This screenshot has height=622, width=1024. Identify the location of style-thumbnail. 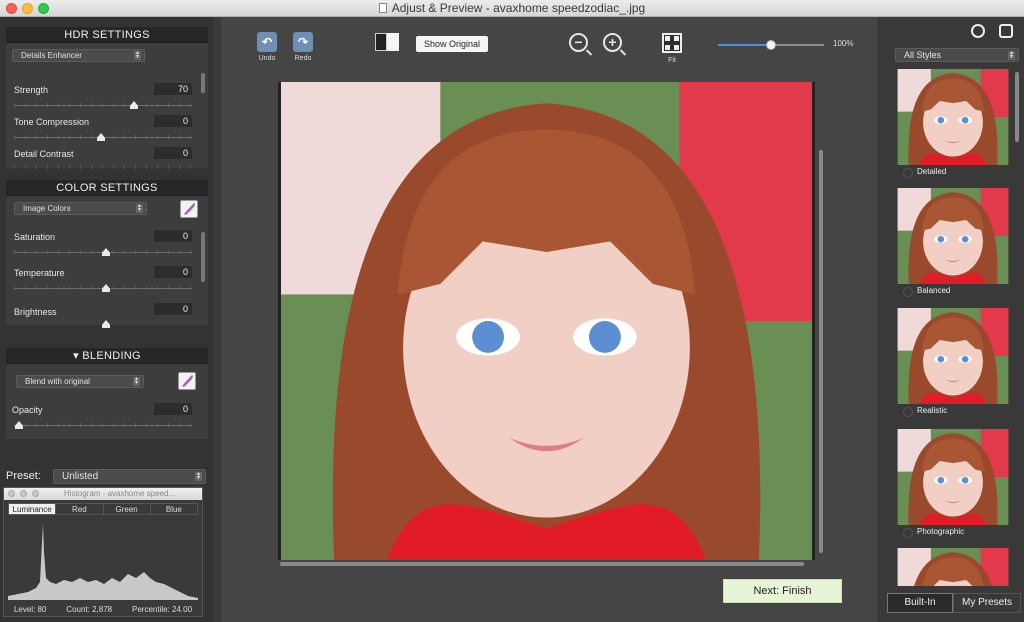
(953, 567).